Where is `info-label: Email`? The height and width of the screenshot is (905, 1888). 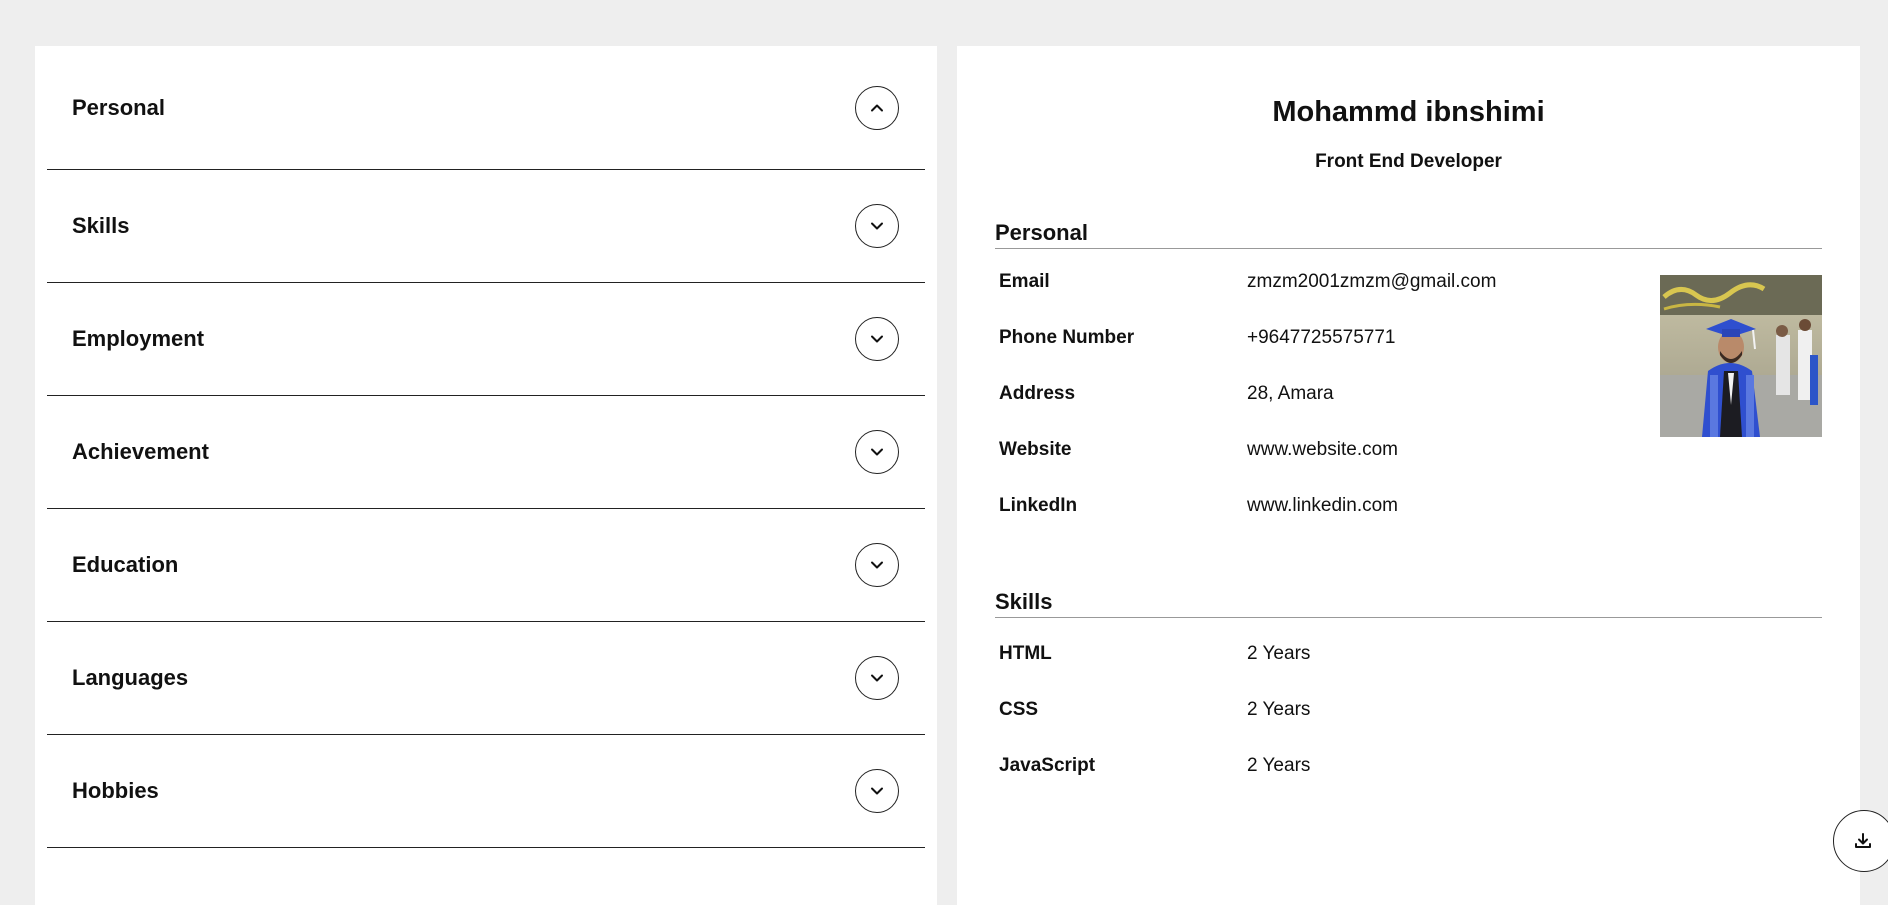
info-label: Email is located at coordinates (1024, 281).